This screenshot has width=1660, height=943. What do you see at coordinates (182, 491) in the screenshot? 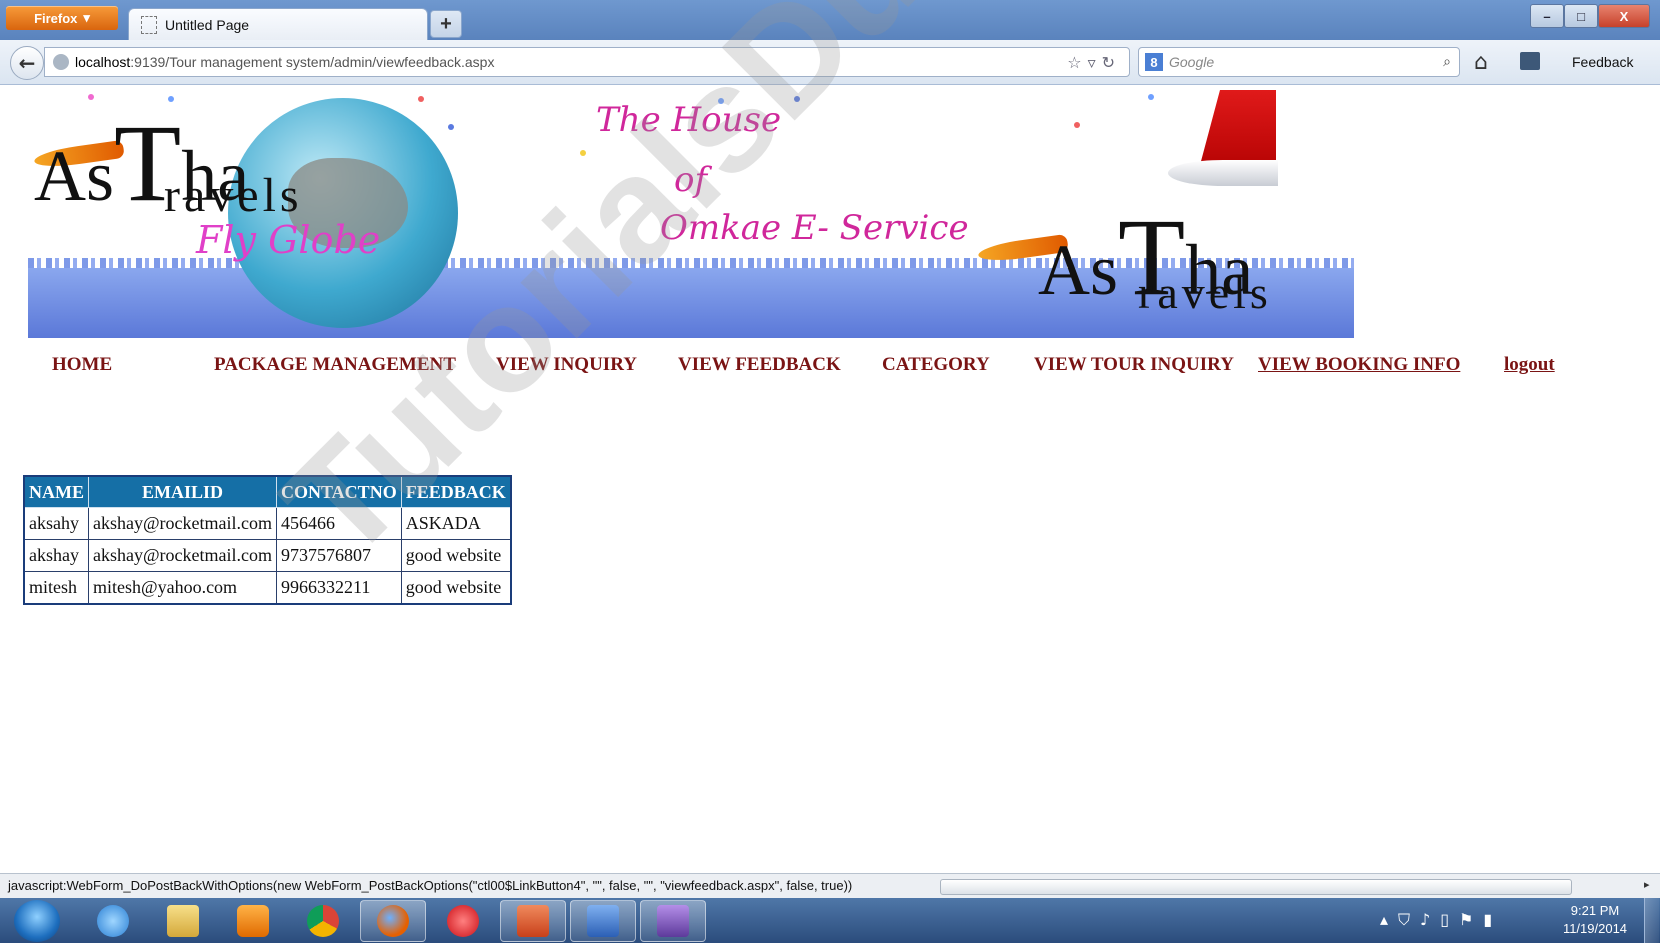
I see `column-header-emailid: EMAILID` at bounding box center [182, 491].